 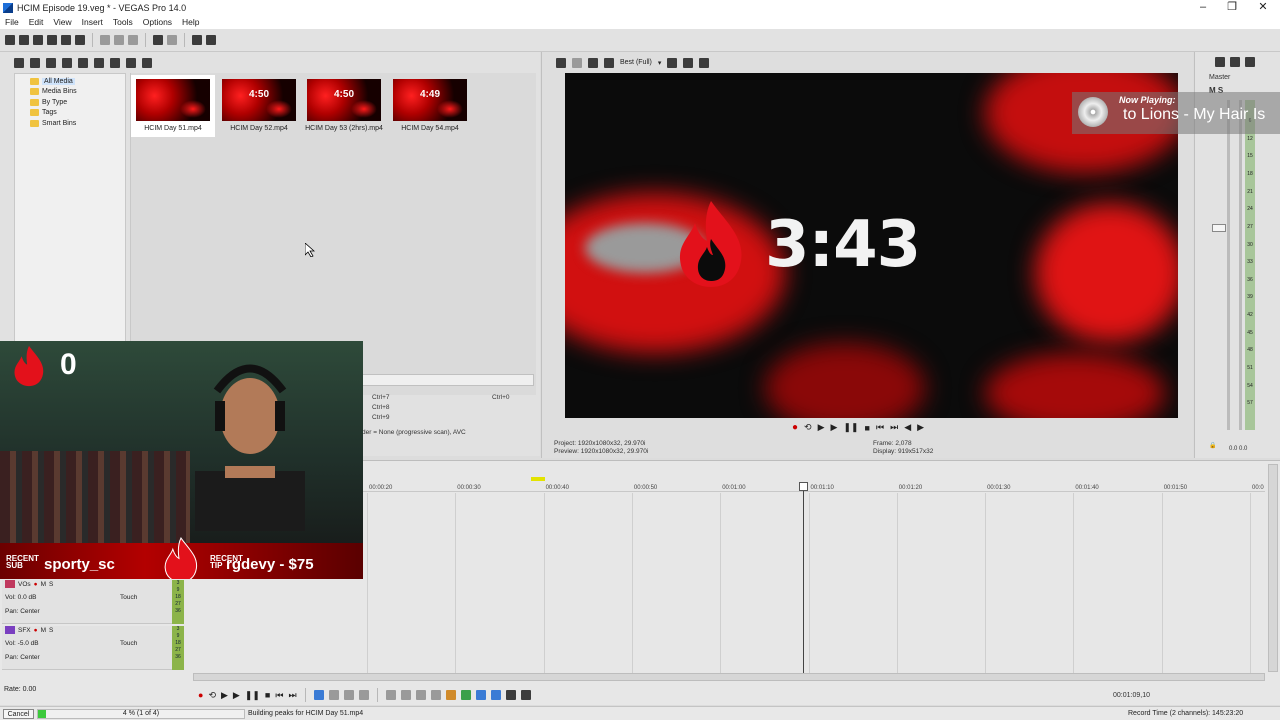 I want to click on play-preview-icon, so click(x=99, y=62).